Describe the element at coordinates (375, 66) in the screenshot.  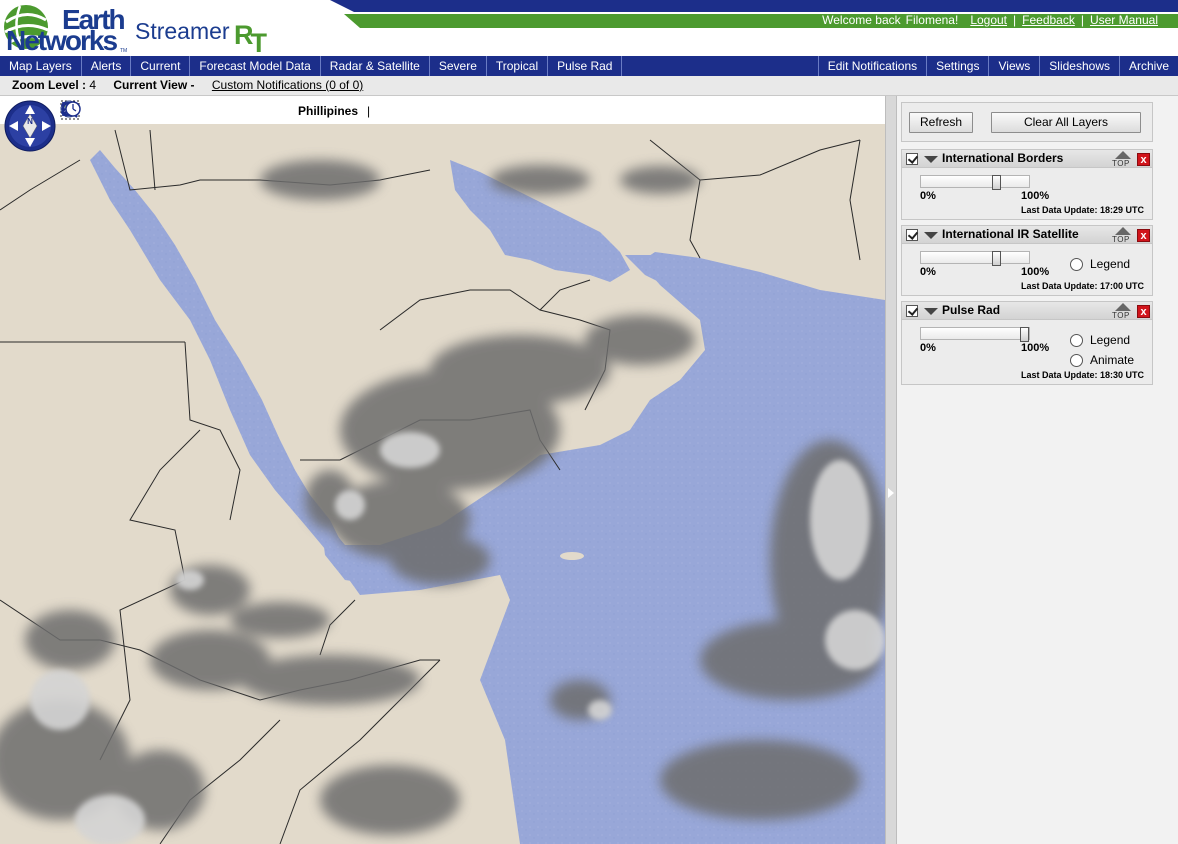
I see `nav-radar-satellite: Radar & Satellite` at that location.